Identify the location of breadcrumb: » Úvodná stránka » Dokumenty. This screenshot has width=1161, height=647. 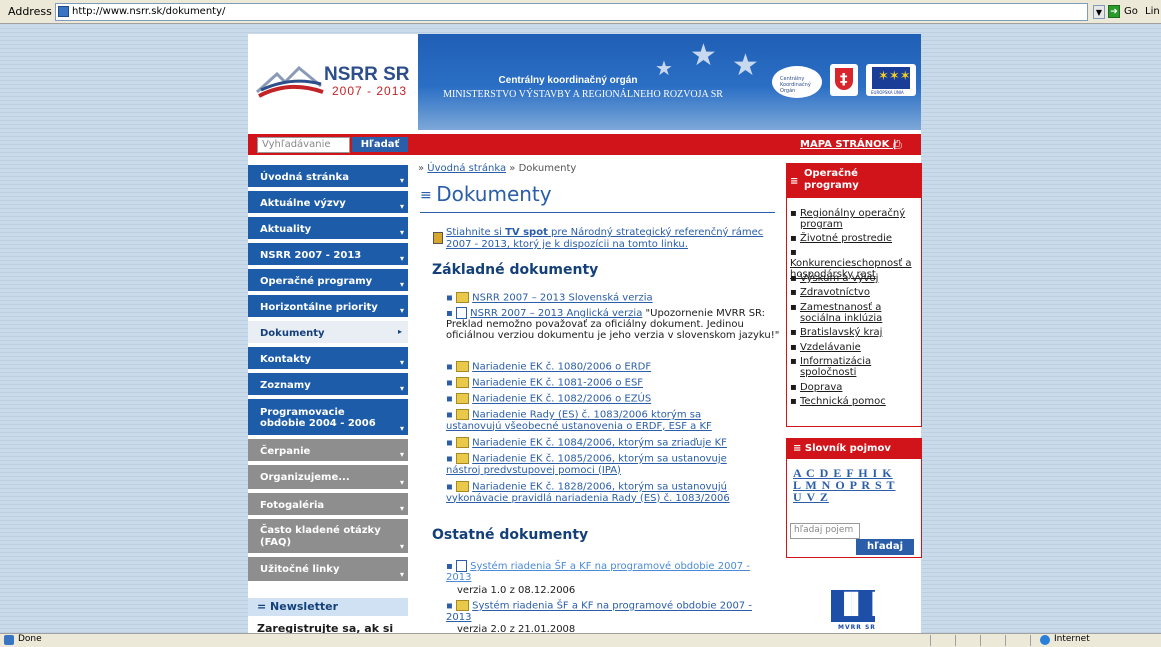
(497, 168).